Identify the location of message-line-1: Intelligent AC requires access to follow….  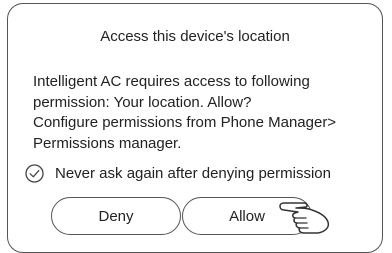
(171, 81).